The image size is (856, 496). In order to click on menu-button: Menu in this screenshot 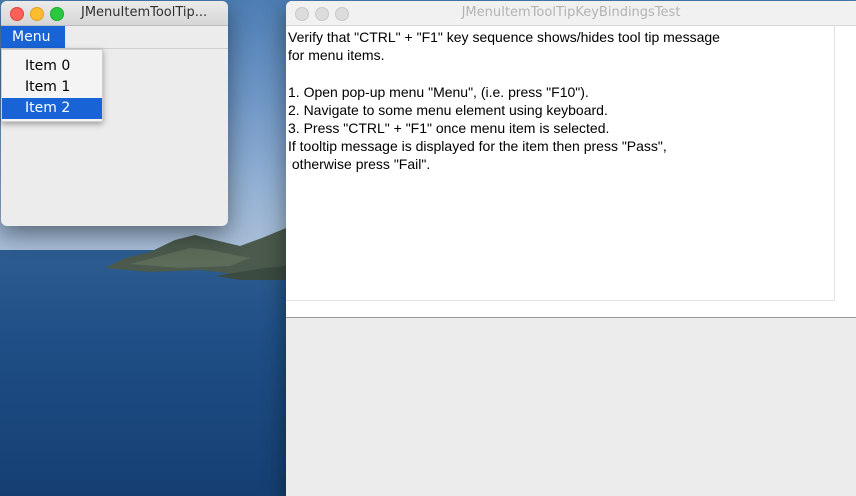, I will do `click(33, 37)`.